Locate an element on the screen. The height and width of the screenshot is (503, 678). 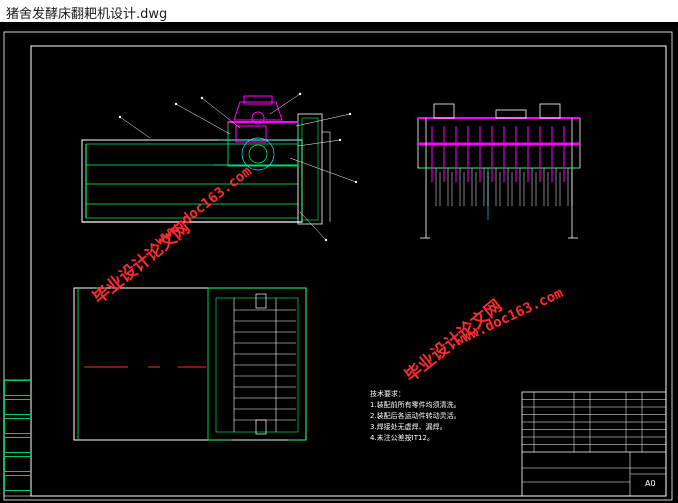
notes-heading: 技术要求： is located at coordinates (387, 394).